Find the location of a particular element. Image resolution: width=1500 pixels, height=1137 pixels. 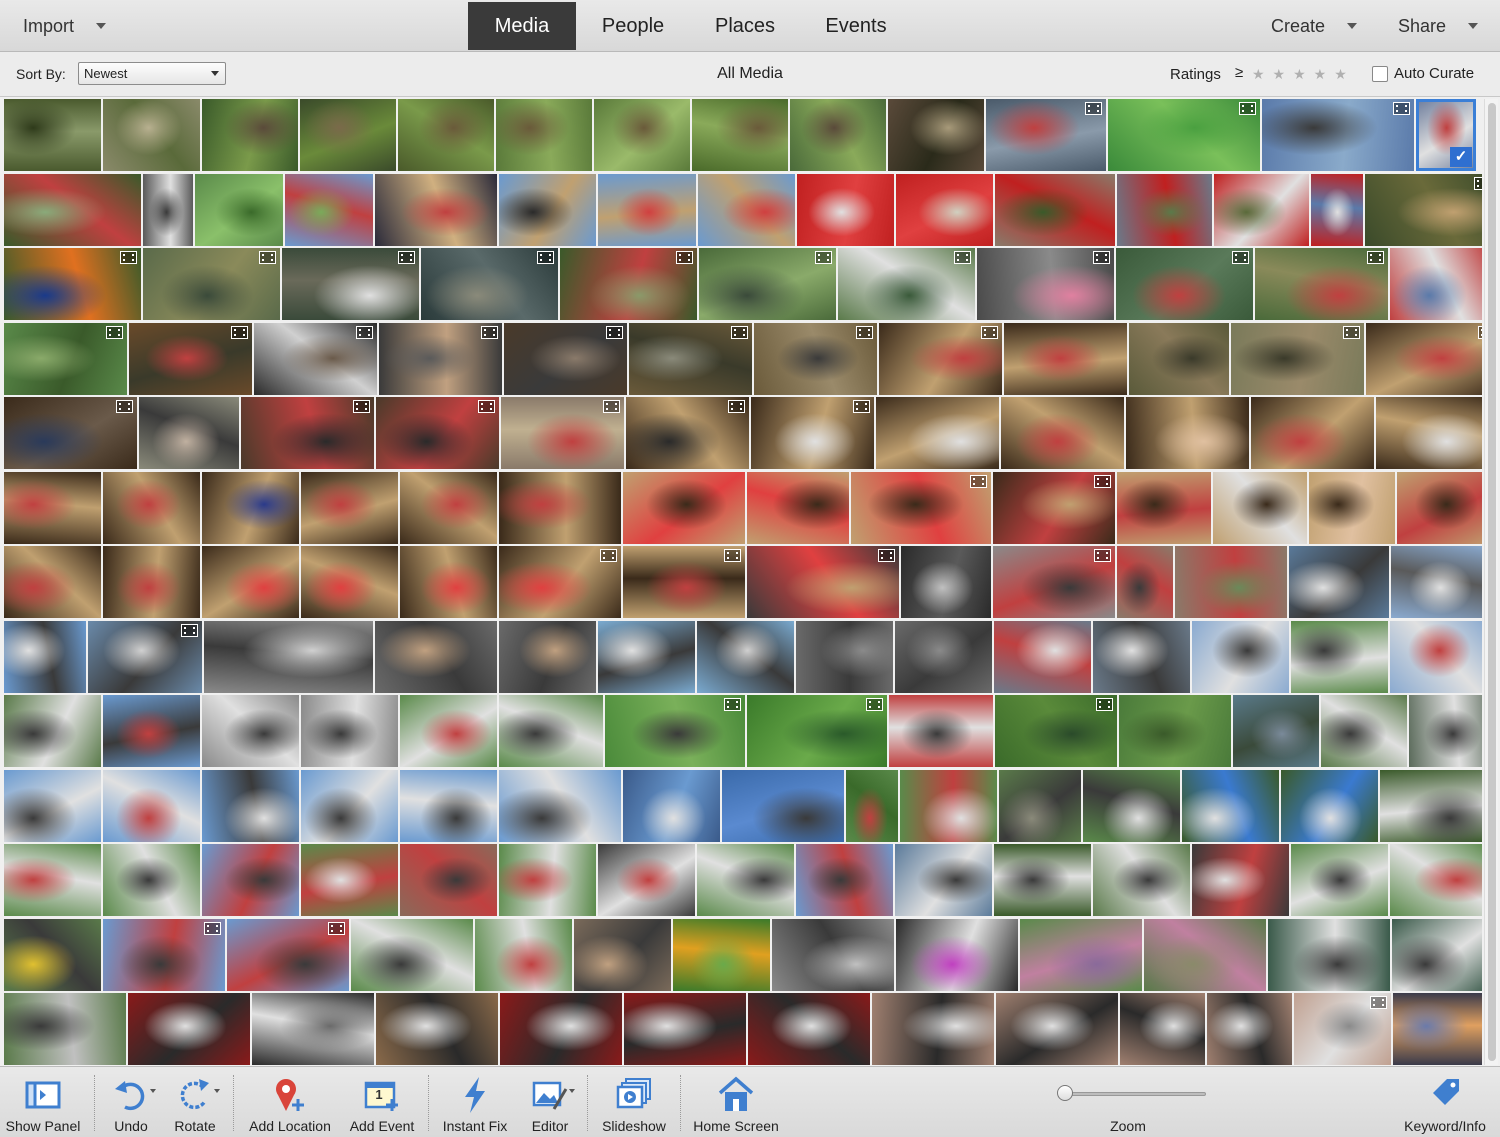

import-dropdown-icon is located at coordinates (101, 26).